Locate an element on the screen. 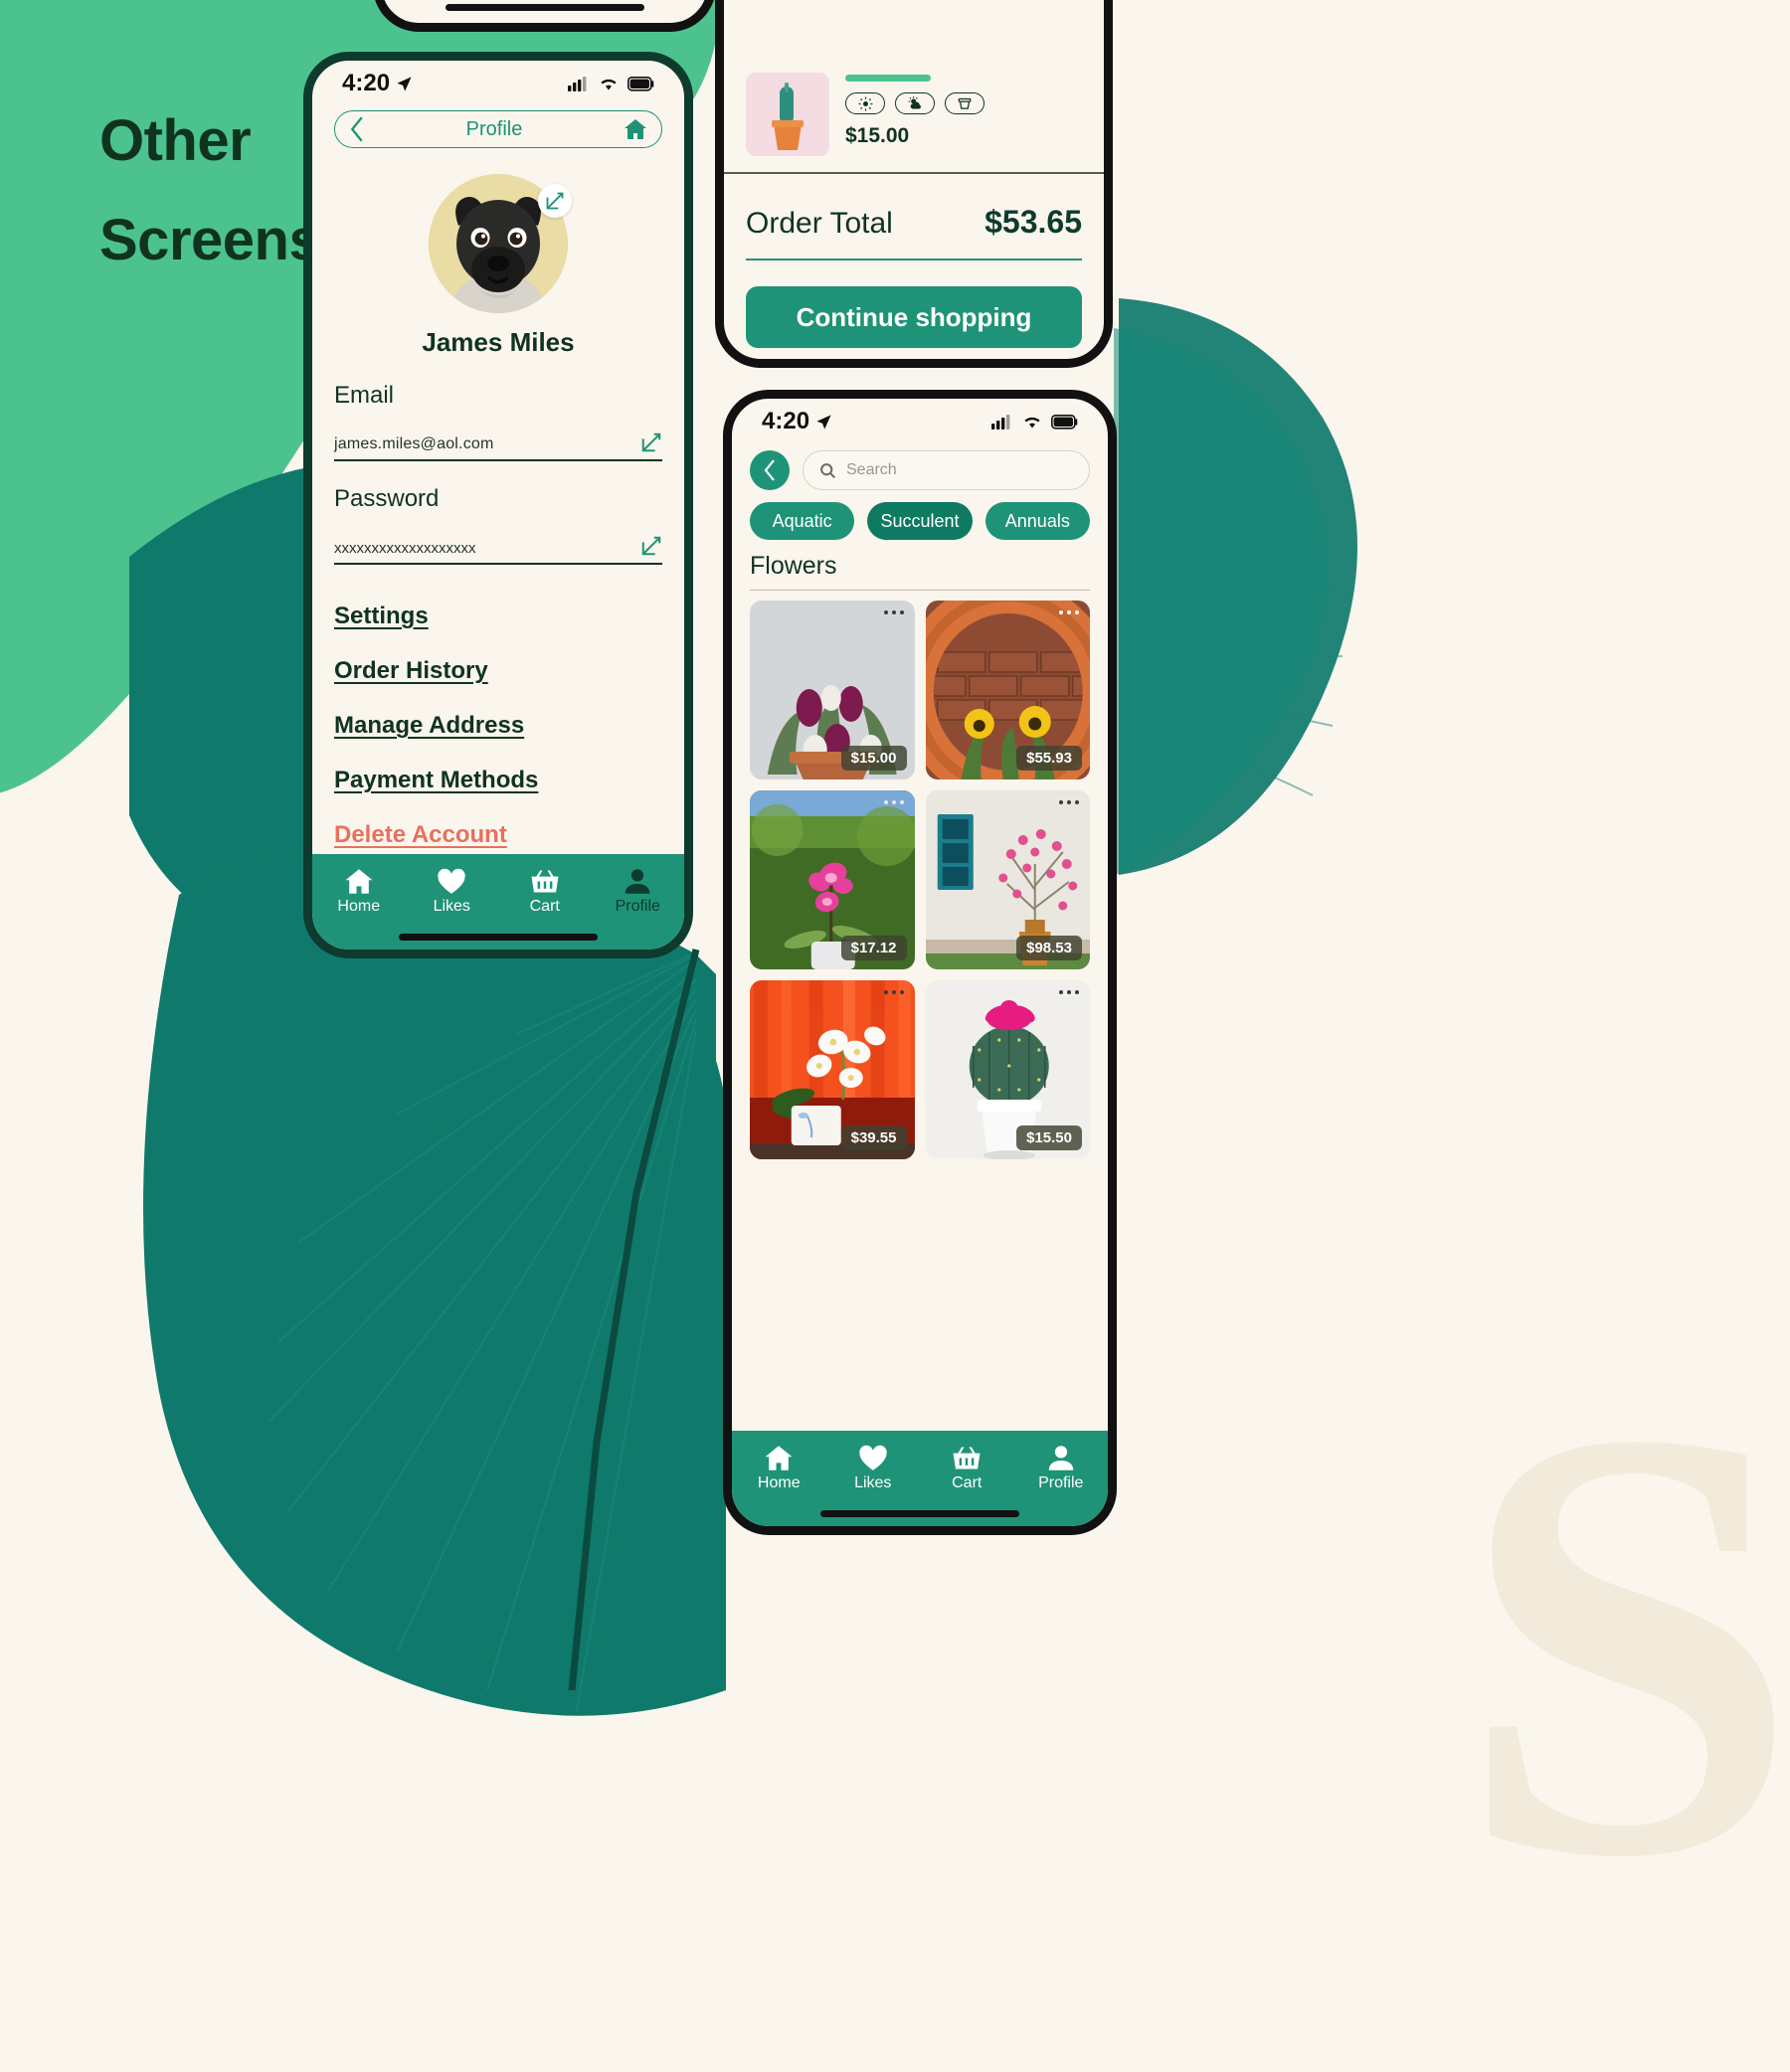  profile-header-title: Profile is located at coordinates (494, 128).